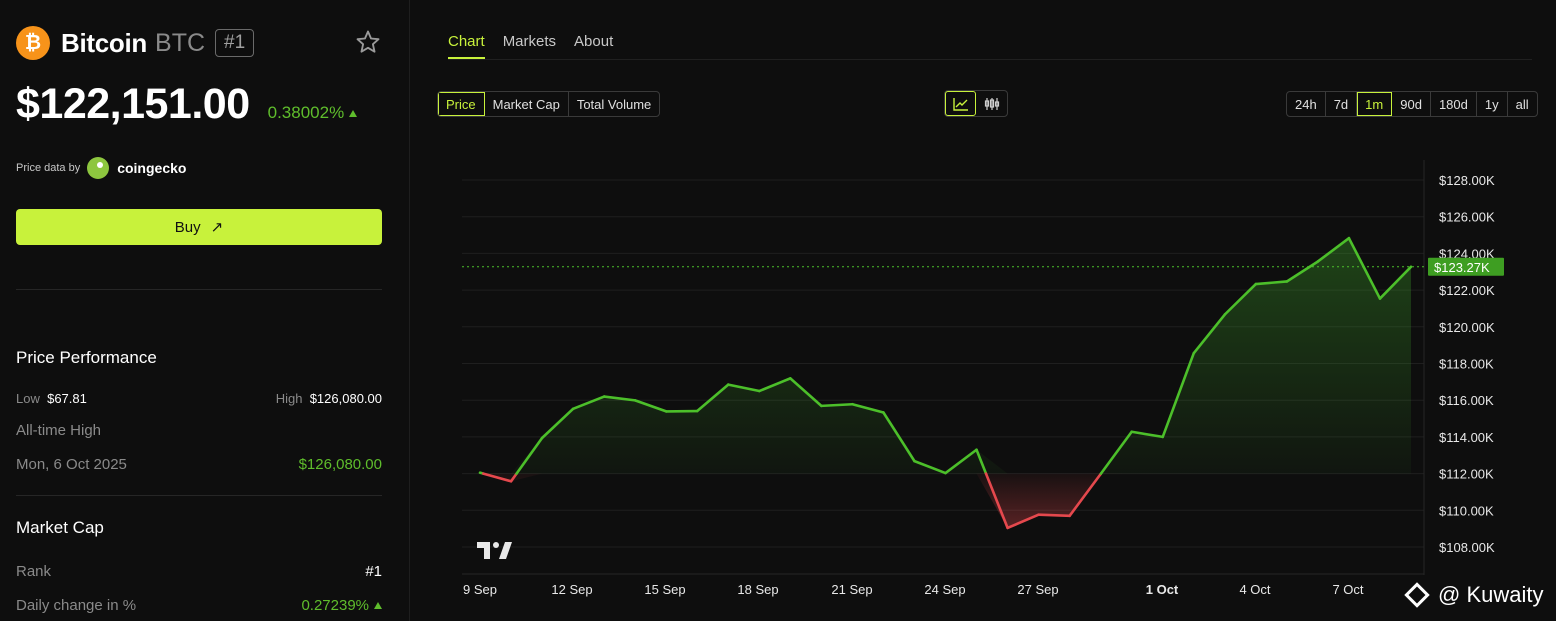 This screenshot has height=621, width=1556. Describe the element at coordinates (180, 42) in the screenshot. I see `coin-symbol: BTC` at that location.